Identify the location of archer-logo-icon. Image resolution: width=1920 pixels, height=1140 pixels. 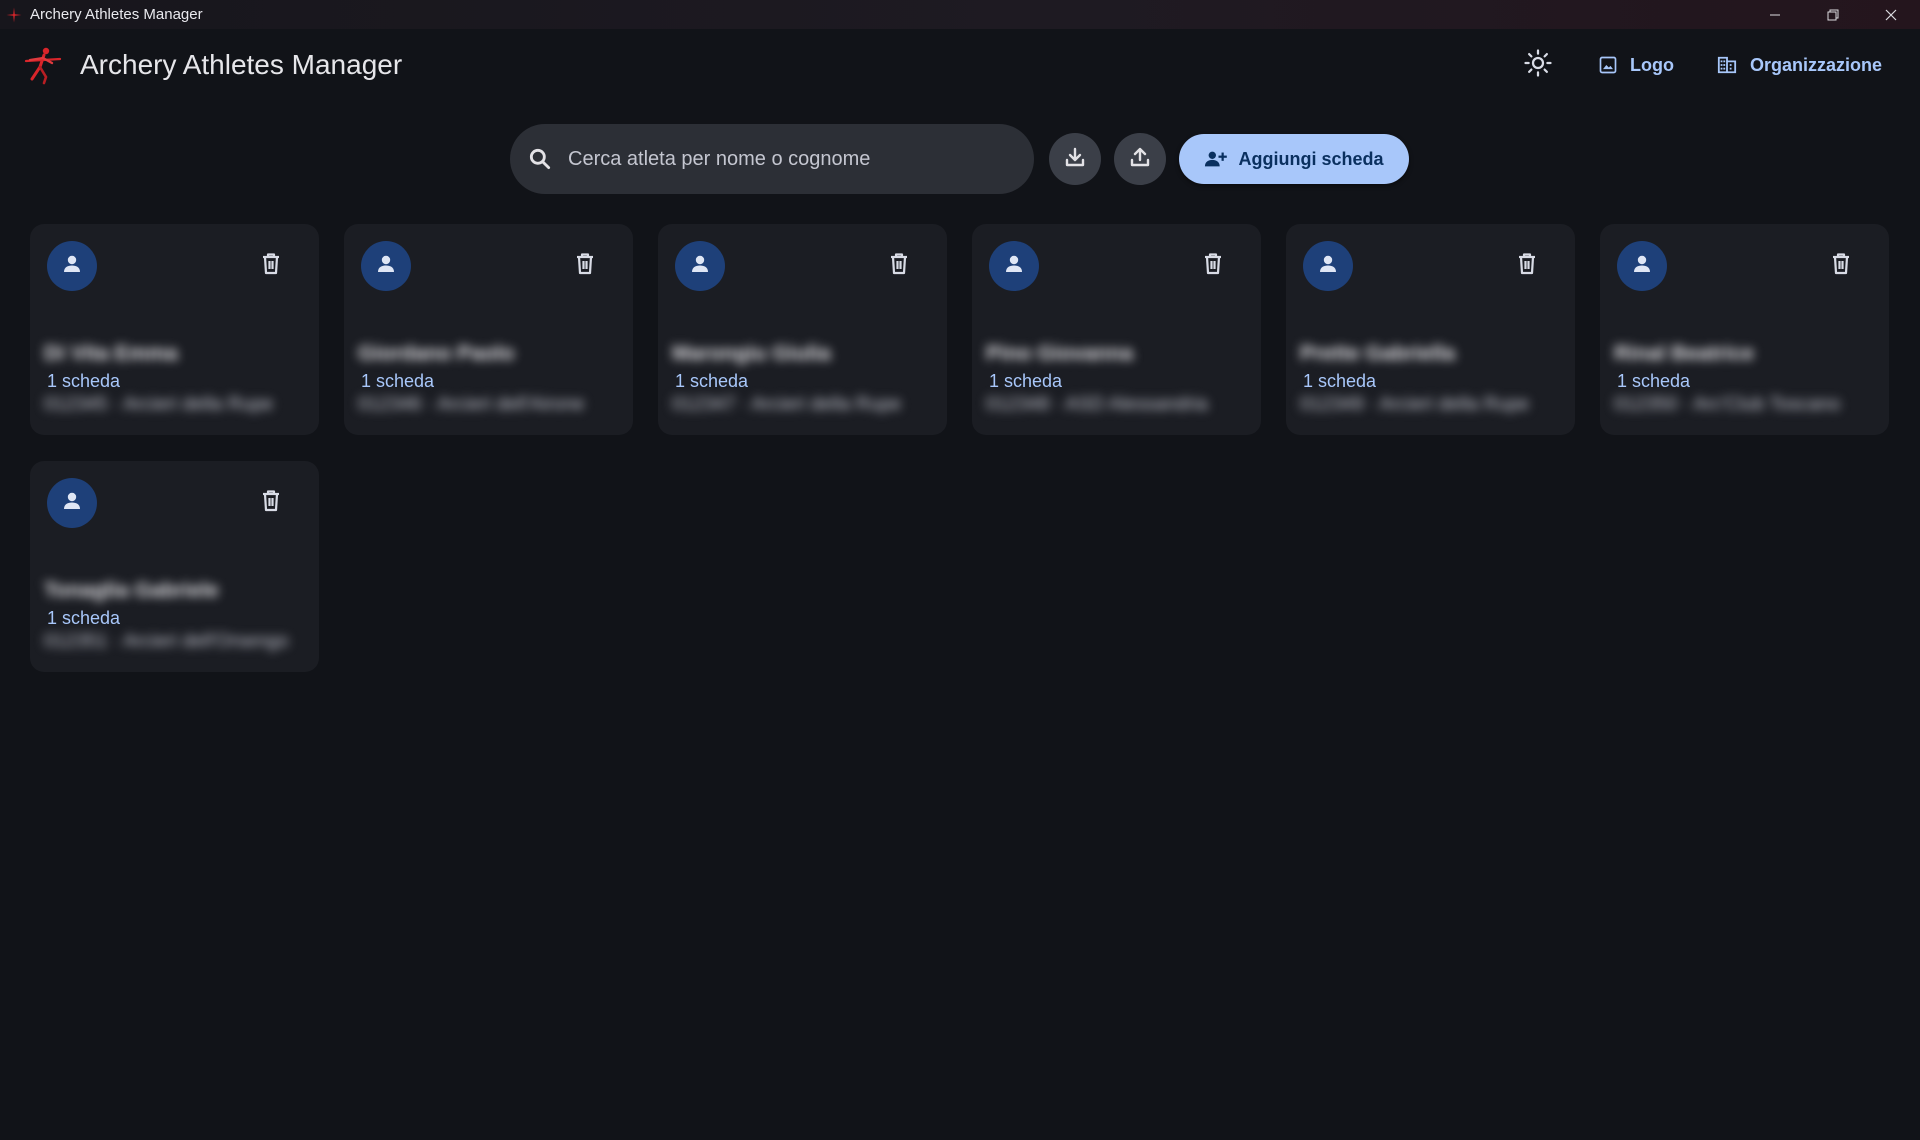
(43, 64).